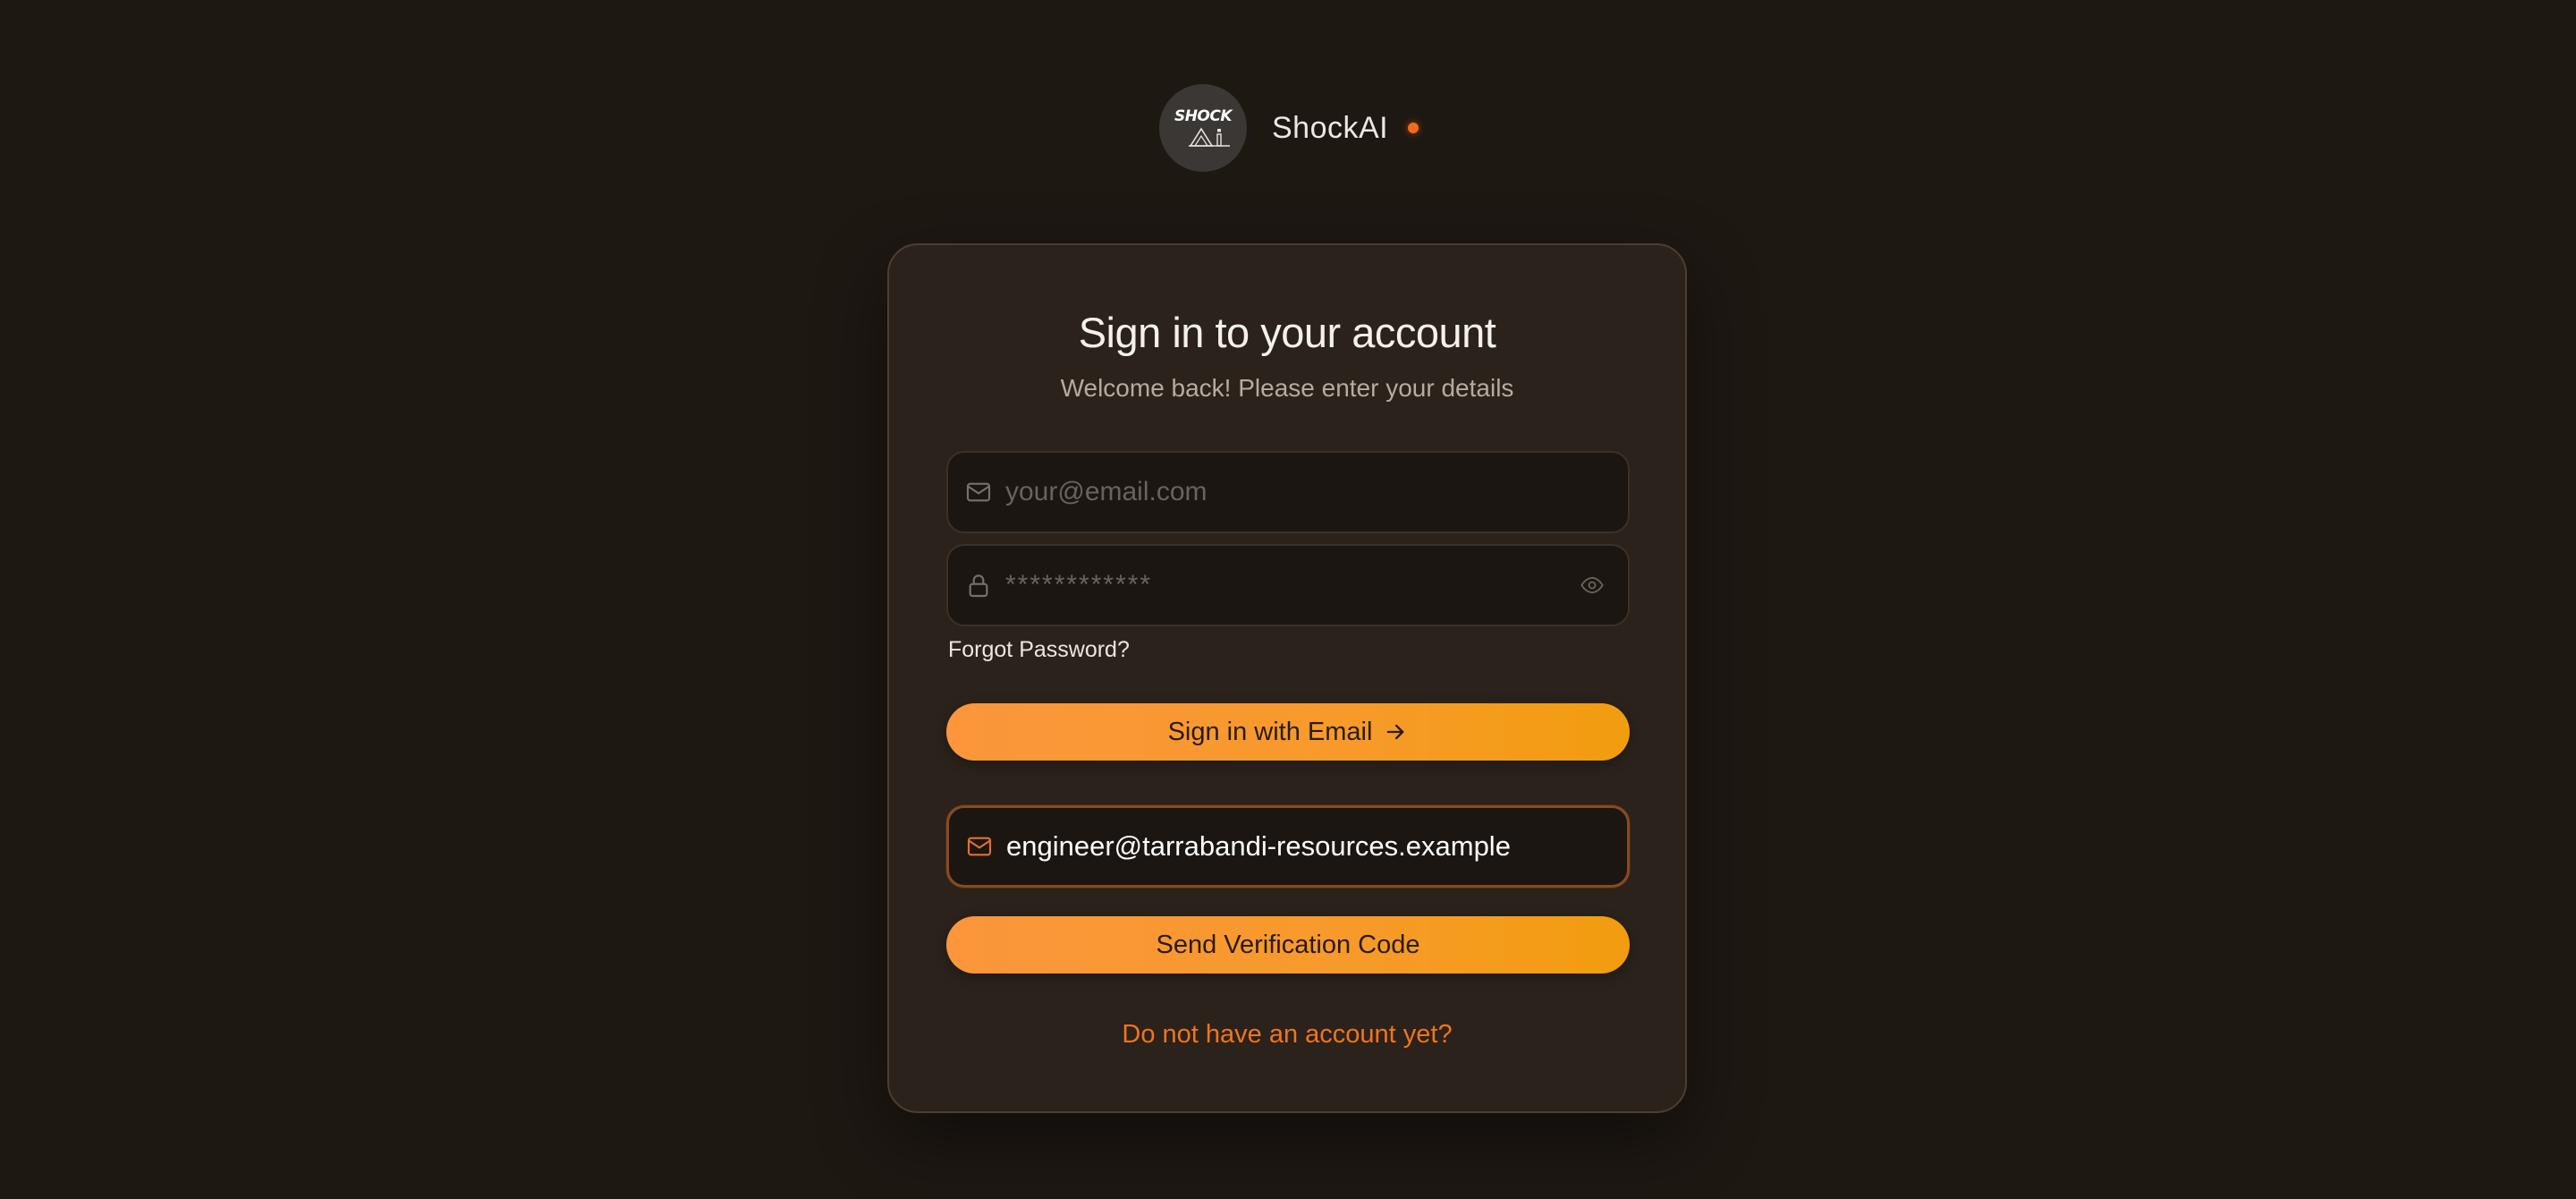  What do you see at coordinates (1316, 492) in the screenshot?
I see `email-input` at bounding box center [1316, 492].